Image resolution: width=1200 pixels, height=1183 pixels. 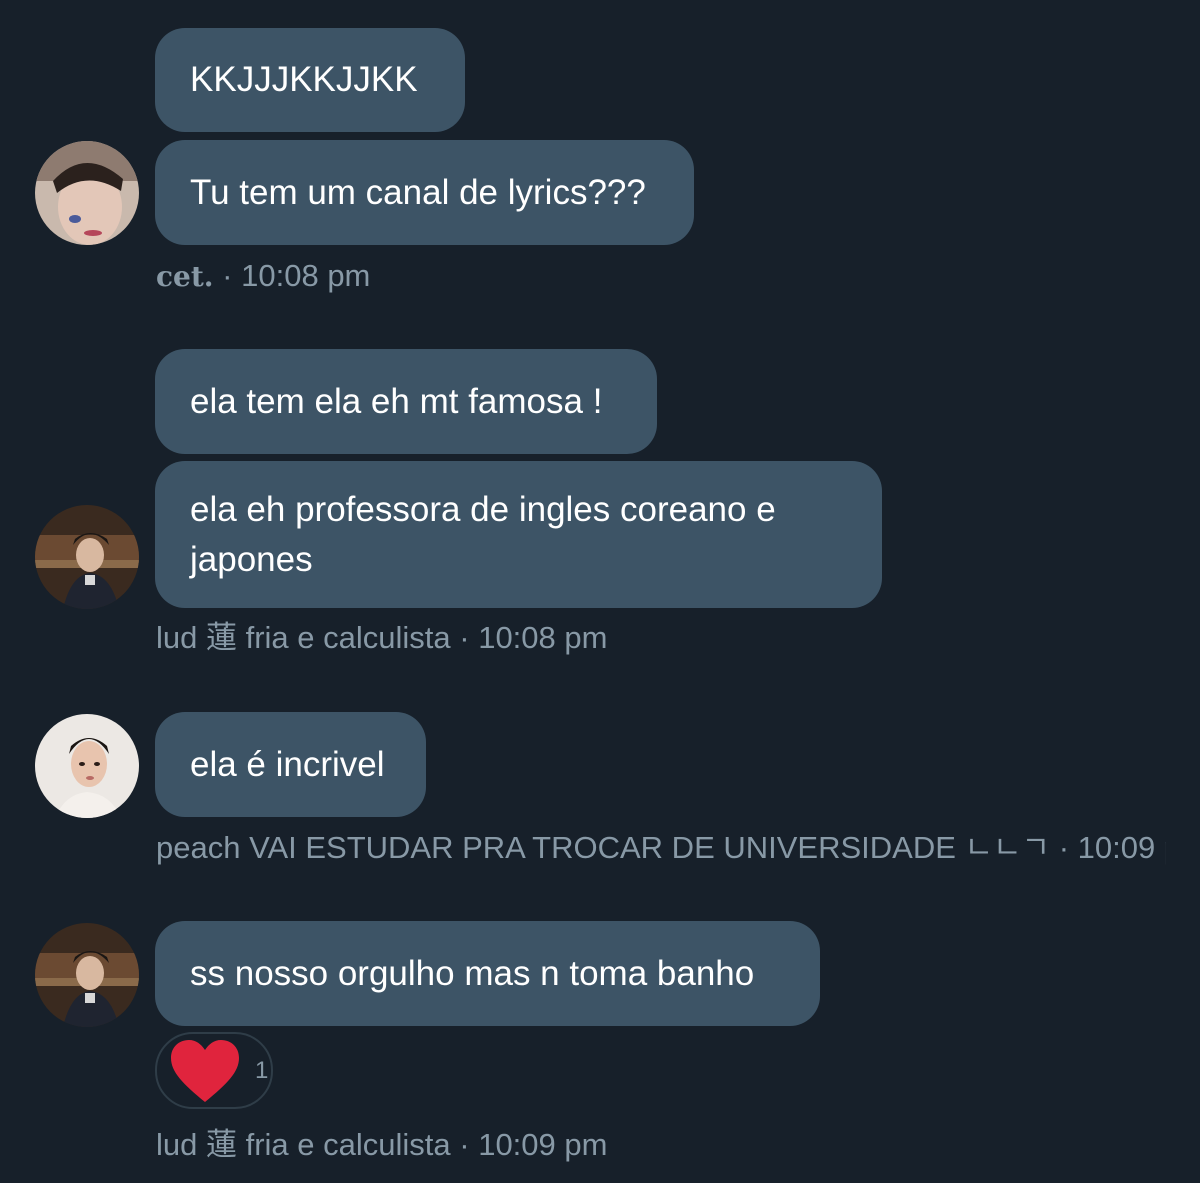 I want to click on reaction-pill: 1, so click(x=214, y=1070).